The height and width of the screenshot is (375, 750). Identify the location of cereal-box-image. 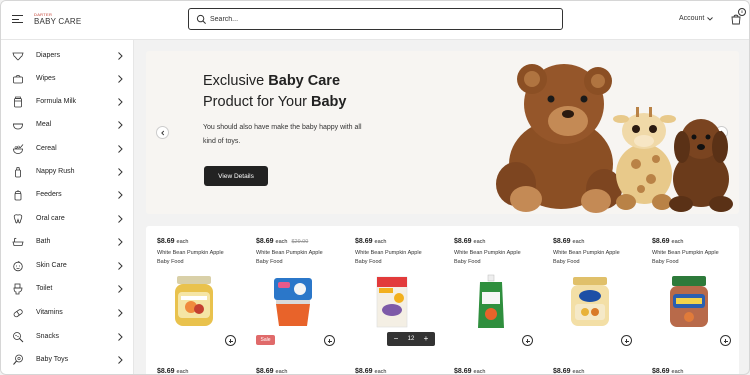
(392, 302).